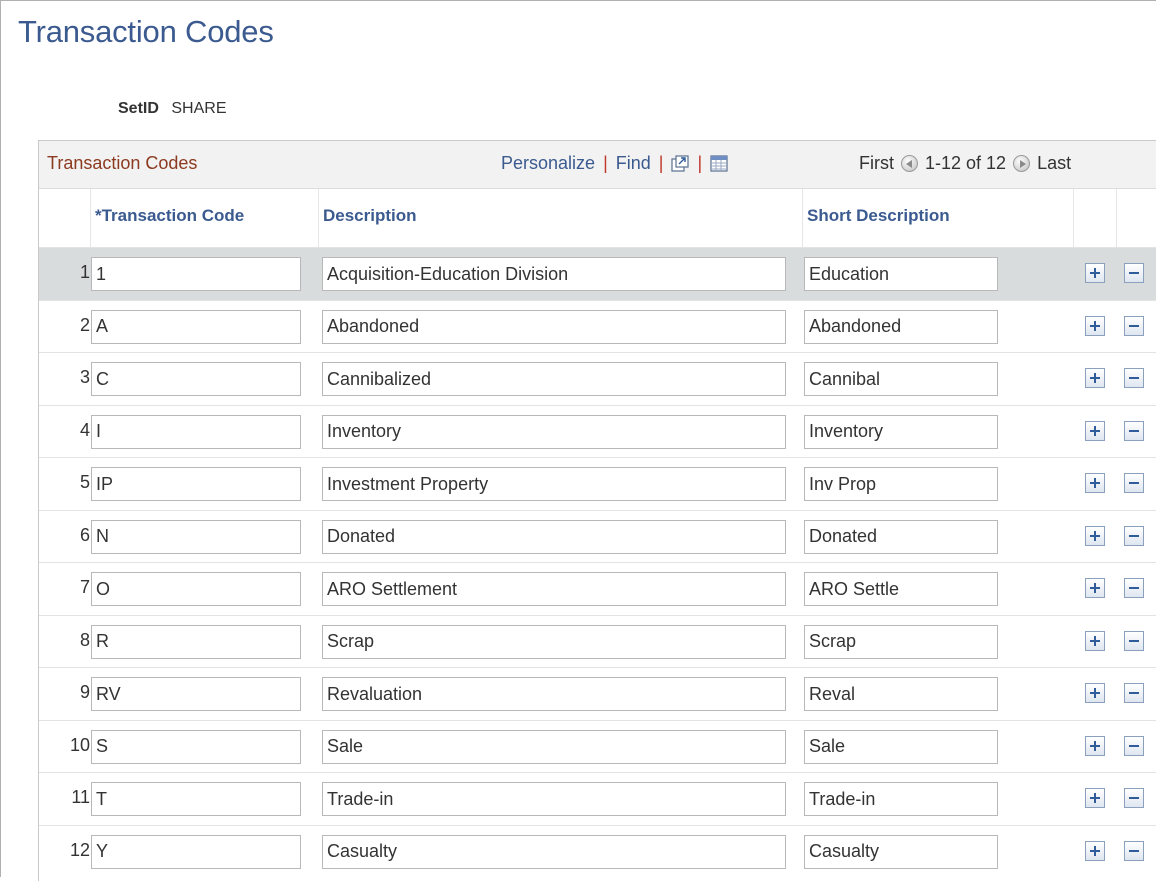 The height and width of the screenshot is (881, 1156). Describe the element at coordinates (65, 218) in the screenshot. I see `row-number-header` at that location.